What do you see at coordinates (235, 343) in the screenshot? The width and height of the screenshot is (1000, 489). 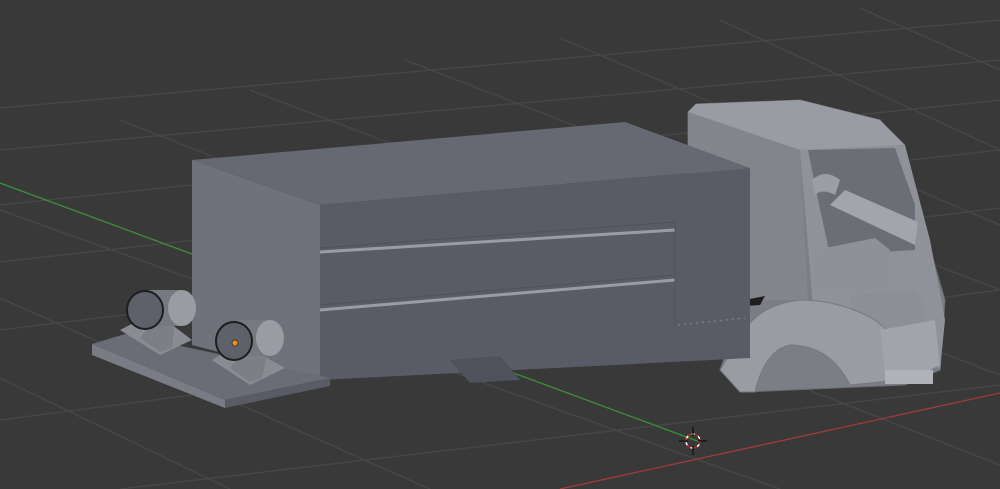 I see `object-origin-icon` at bounding box center [235, 343].